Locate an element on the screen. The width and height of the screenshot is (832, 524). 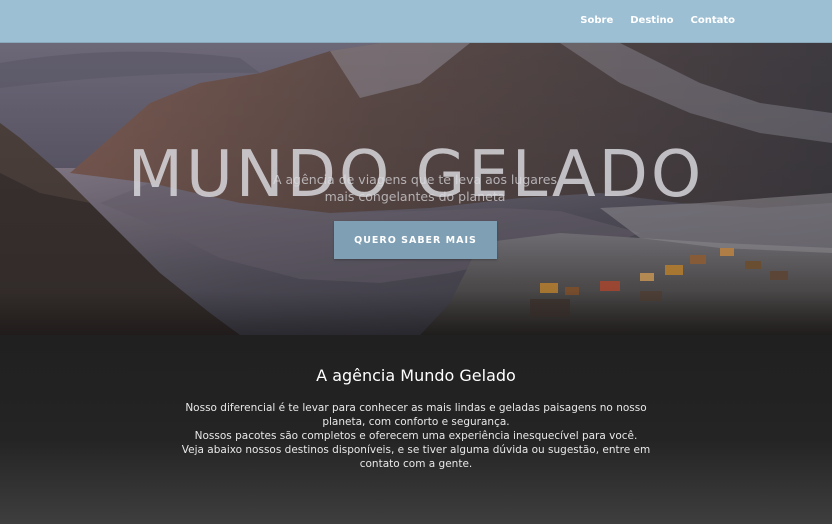
about-title: A agência Mundo Gelado is located at coordinates (416, 375).